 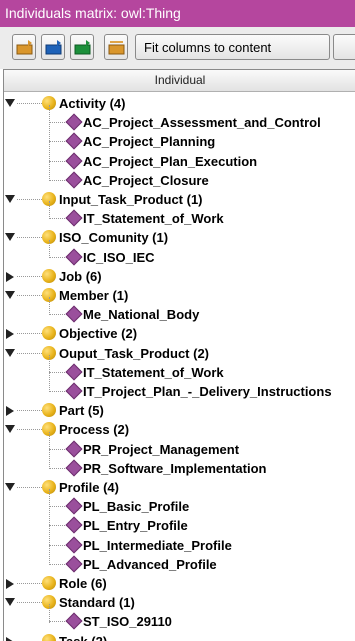 I want to click on individual-label: IT_Statement_of_Work, so click(x=153, y=372).